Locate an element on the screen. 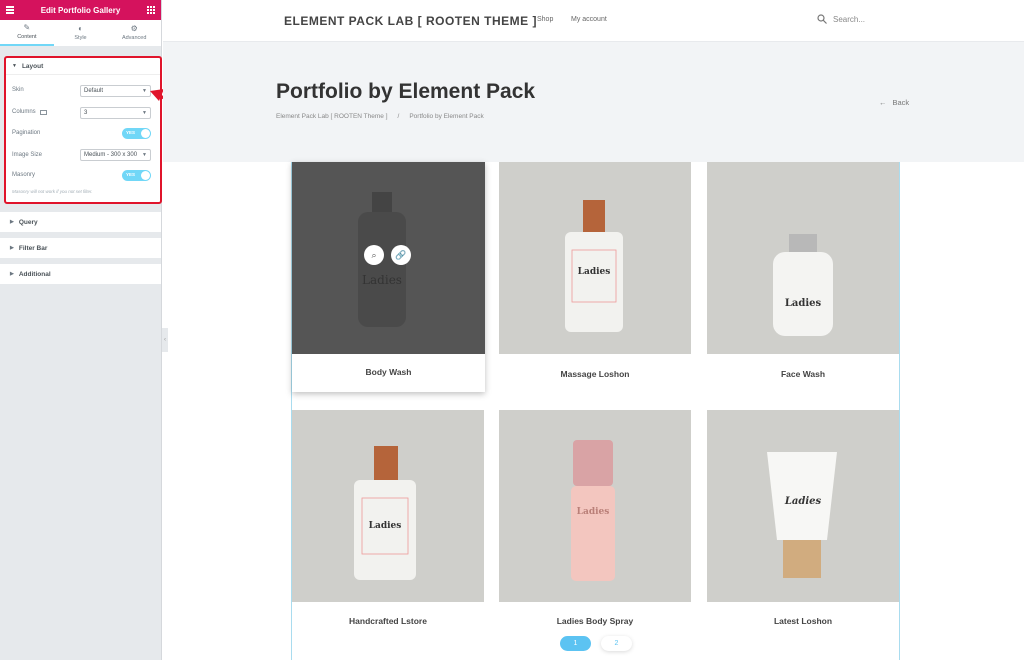  tab-style: ◐ Style is located at coordinates (81, 33).